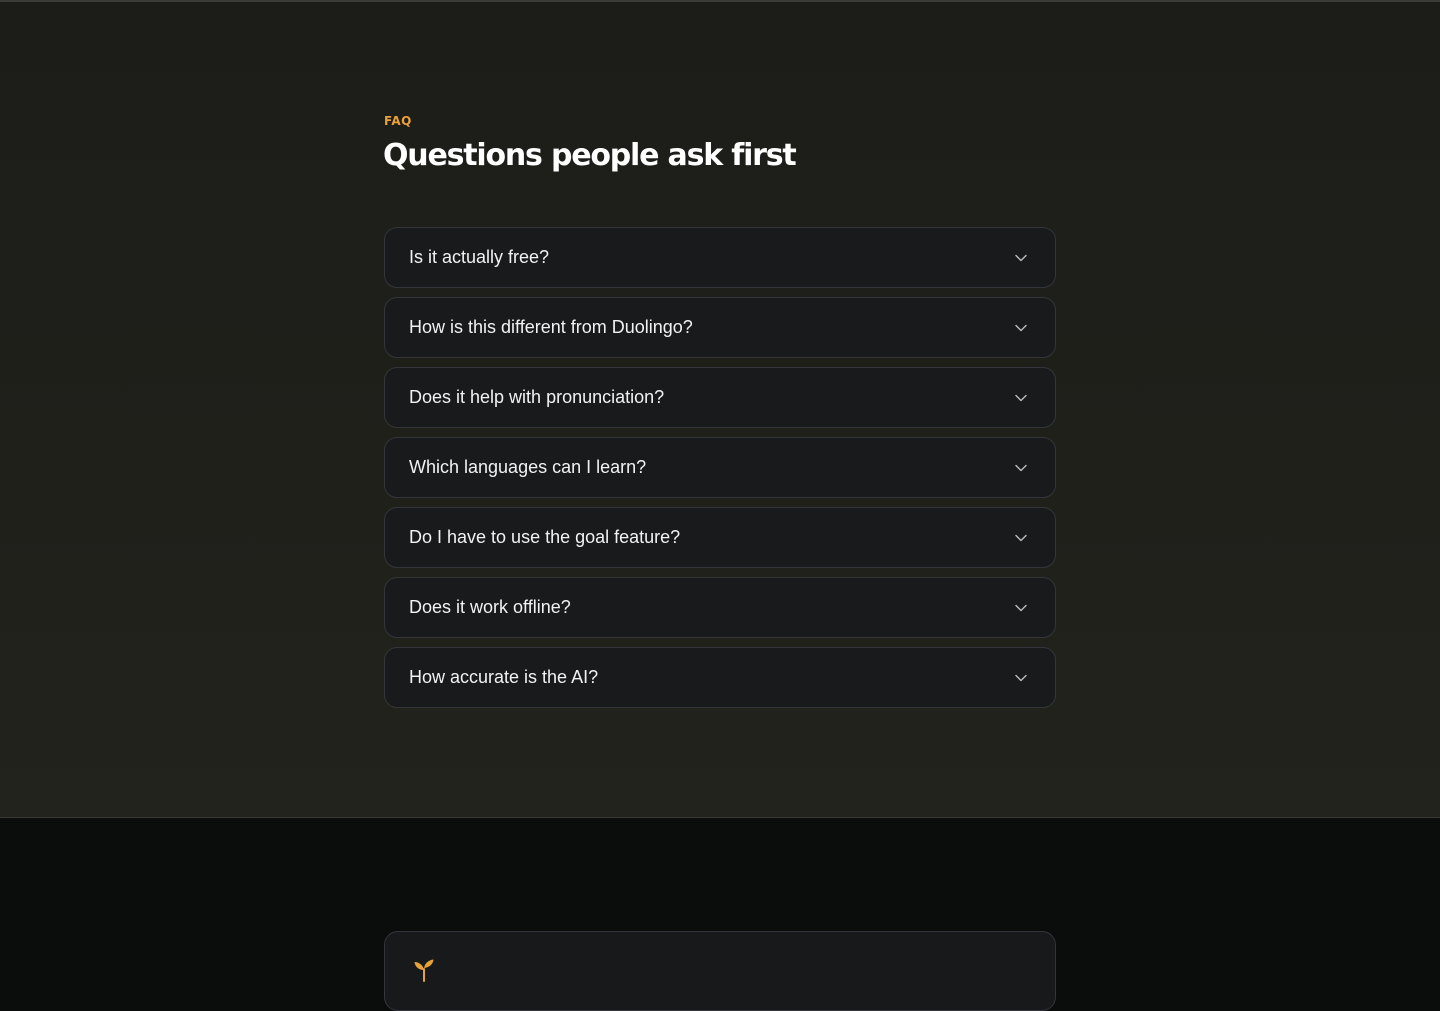  I want to click on sprout-icon, so click(424, 970).